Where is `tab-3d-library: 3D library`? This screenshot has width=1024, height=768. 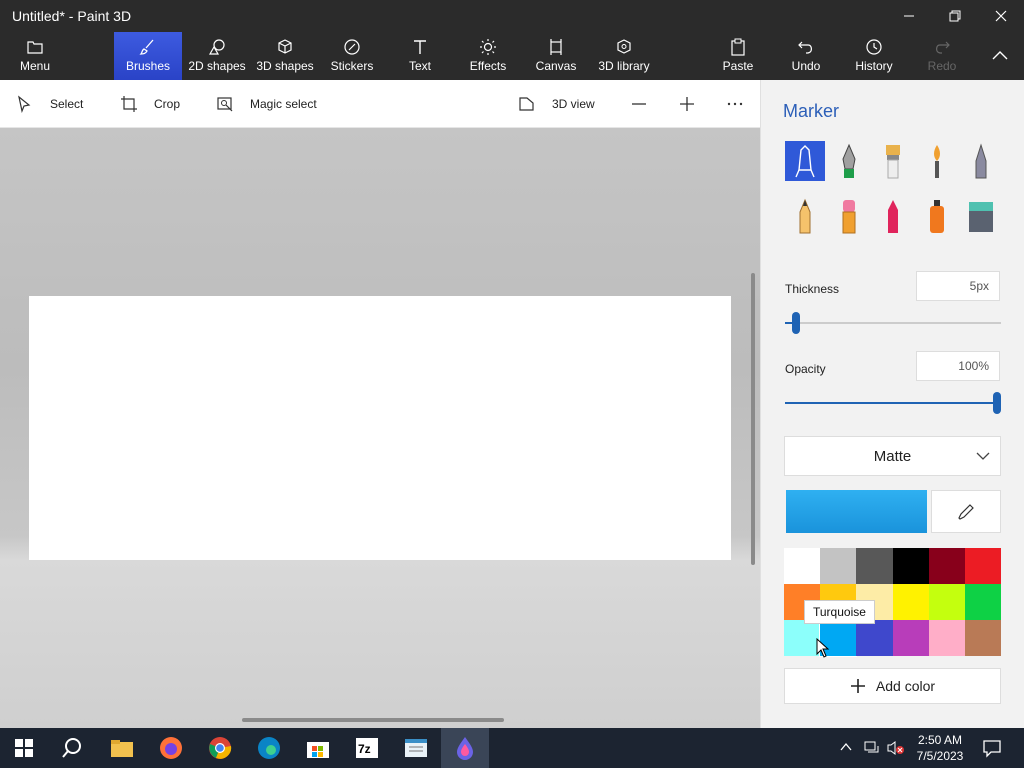 tab-3d-library: 3D library is located at coordinates (624, 56).